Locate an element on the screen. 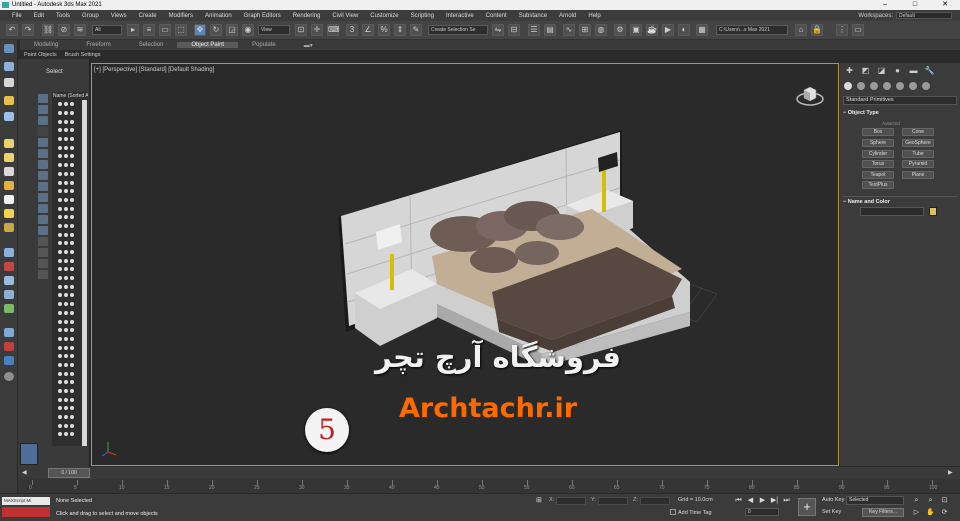 Image resolution: width=960 pixels, height=521 pixels. selection-filter-dropdown: All is located at coordinates (107, 30).